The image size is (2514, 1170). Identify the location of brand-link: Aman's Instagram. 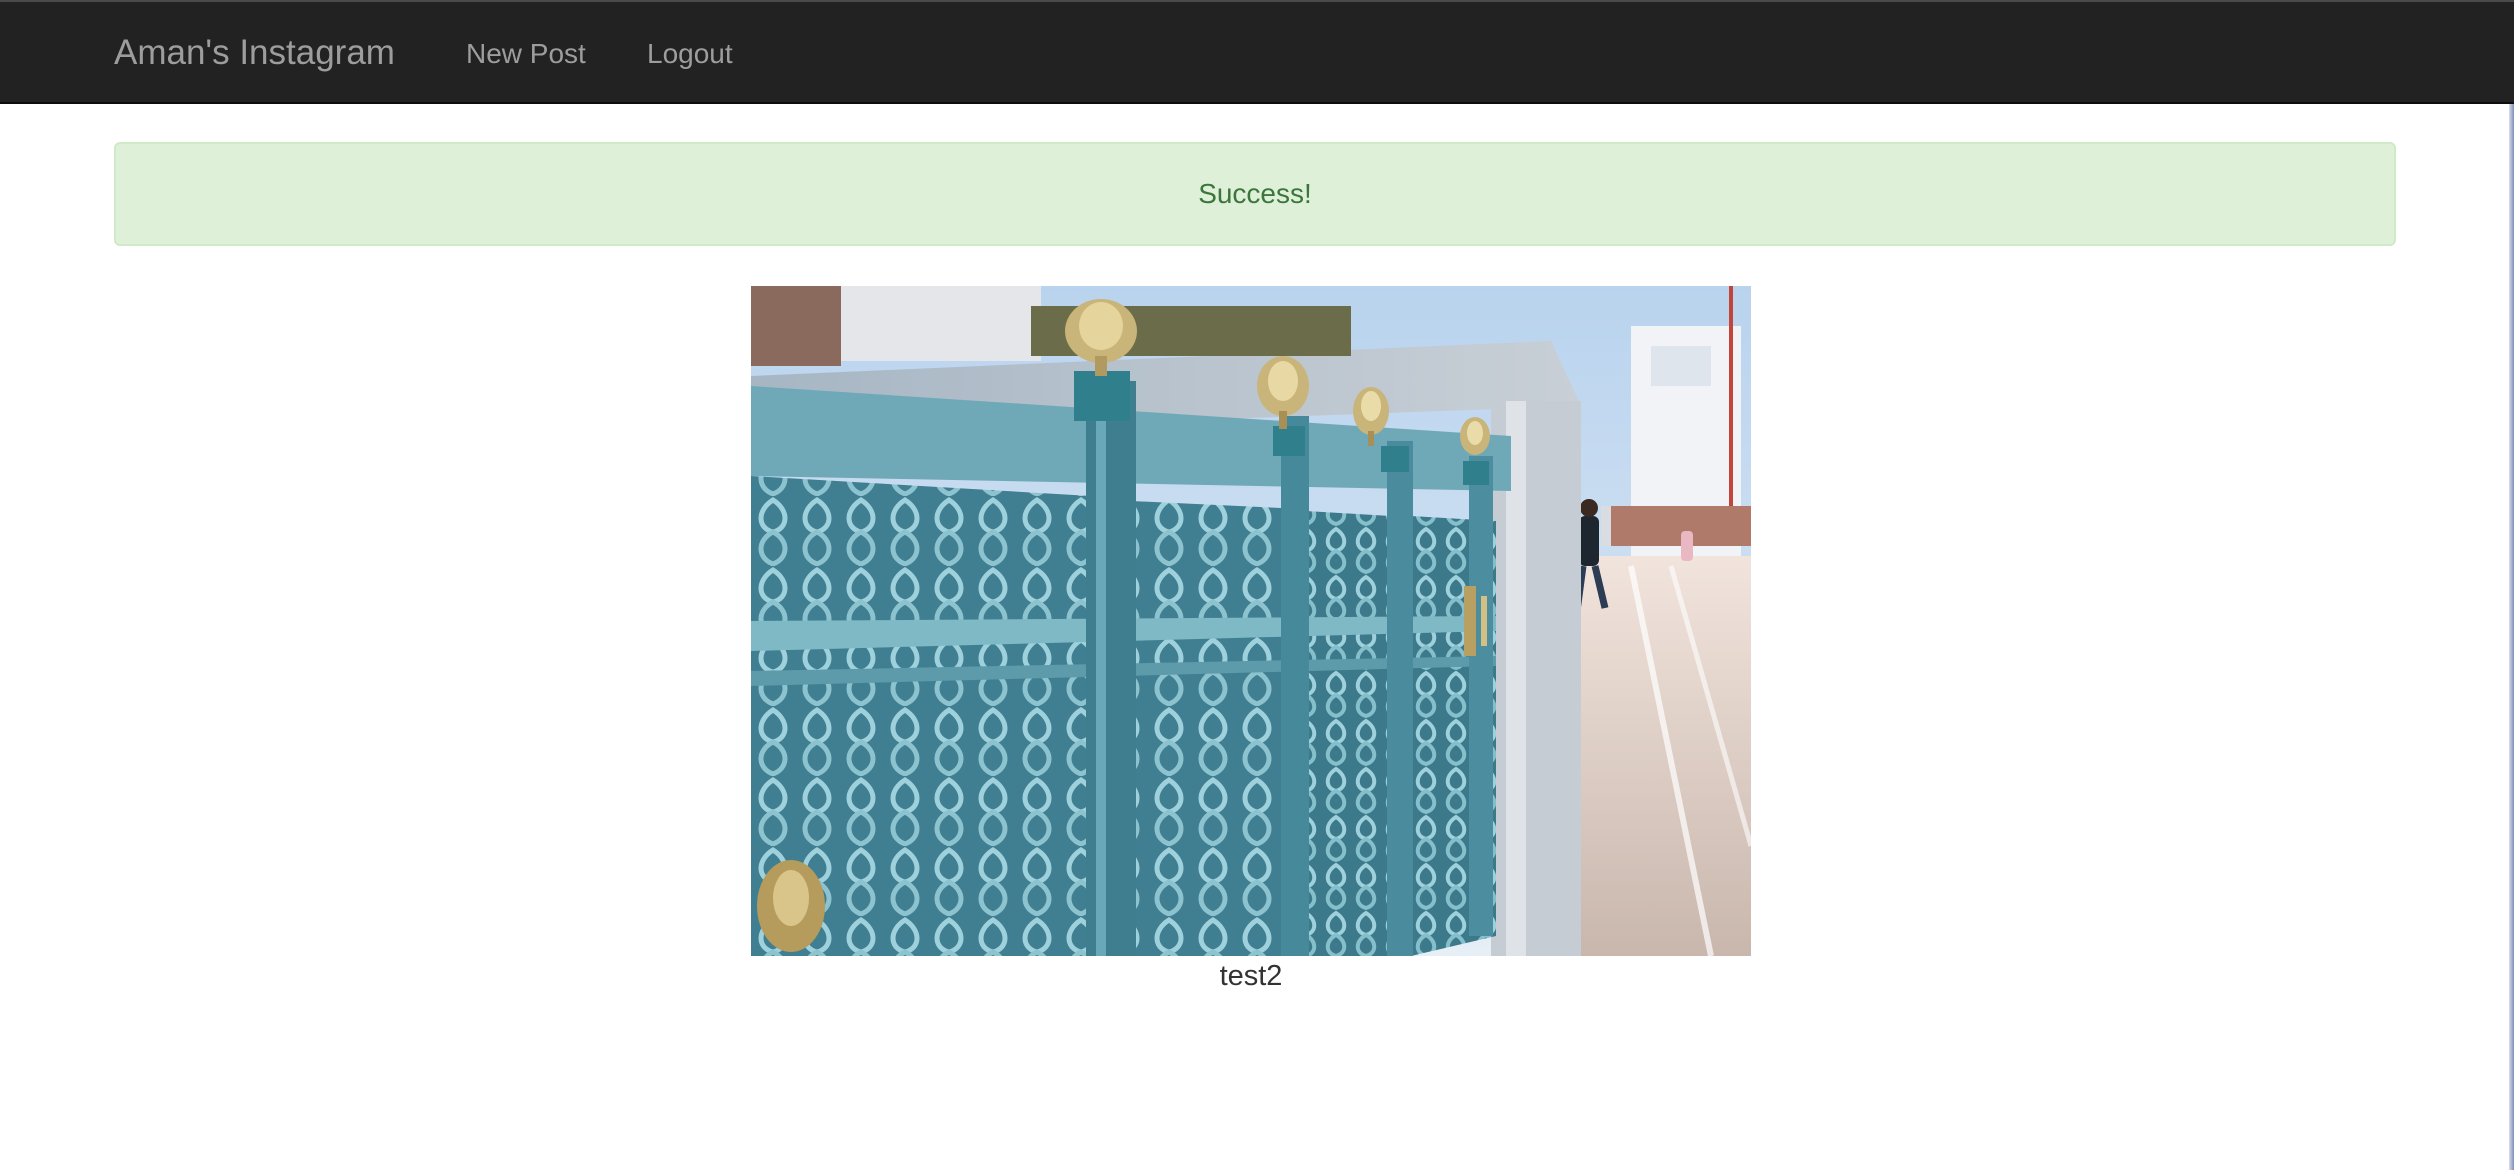
(254, 53).